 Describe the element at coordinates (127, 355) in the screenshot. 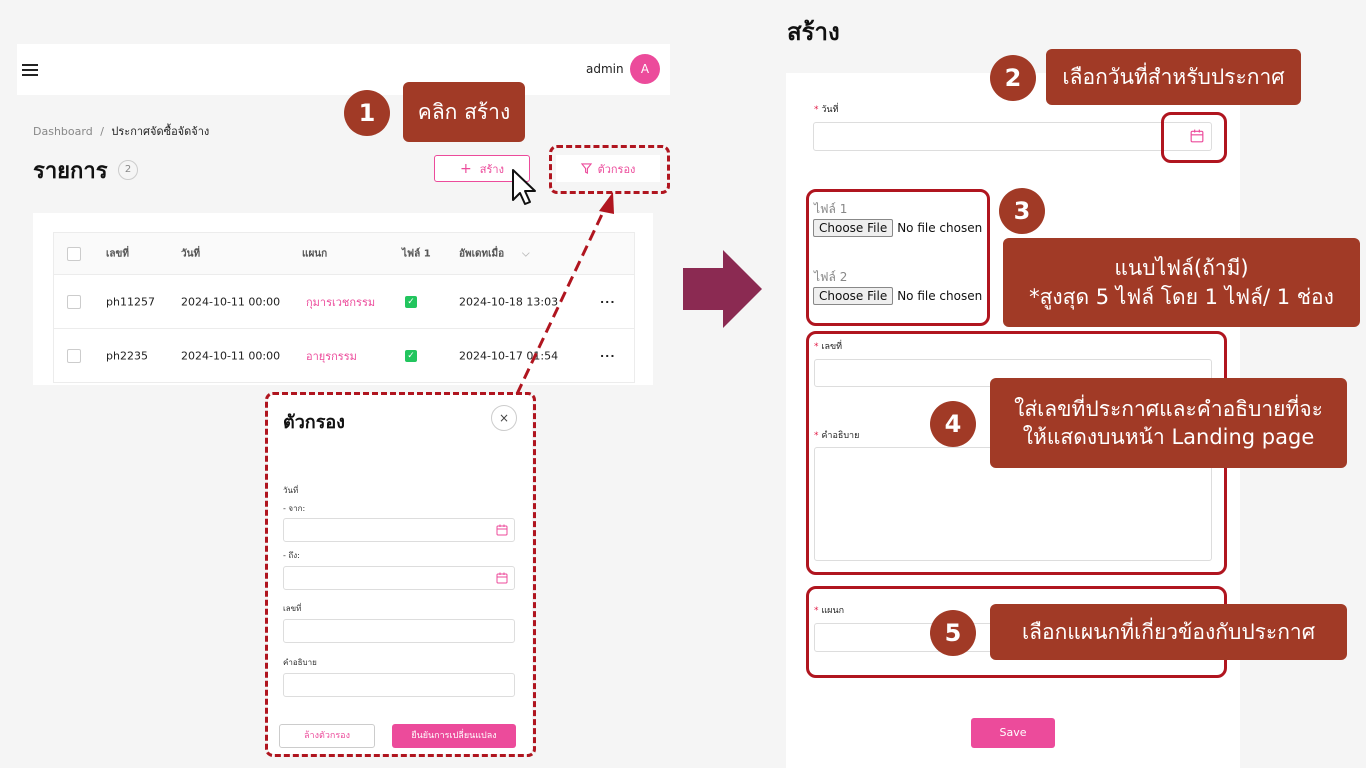

I see `row-number: ph2235` at that location.